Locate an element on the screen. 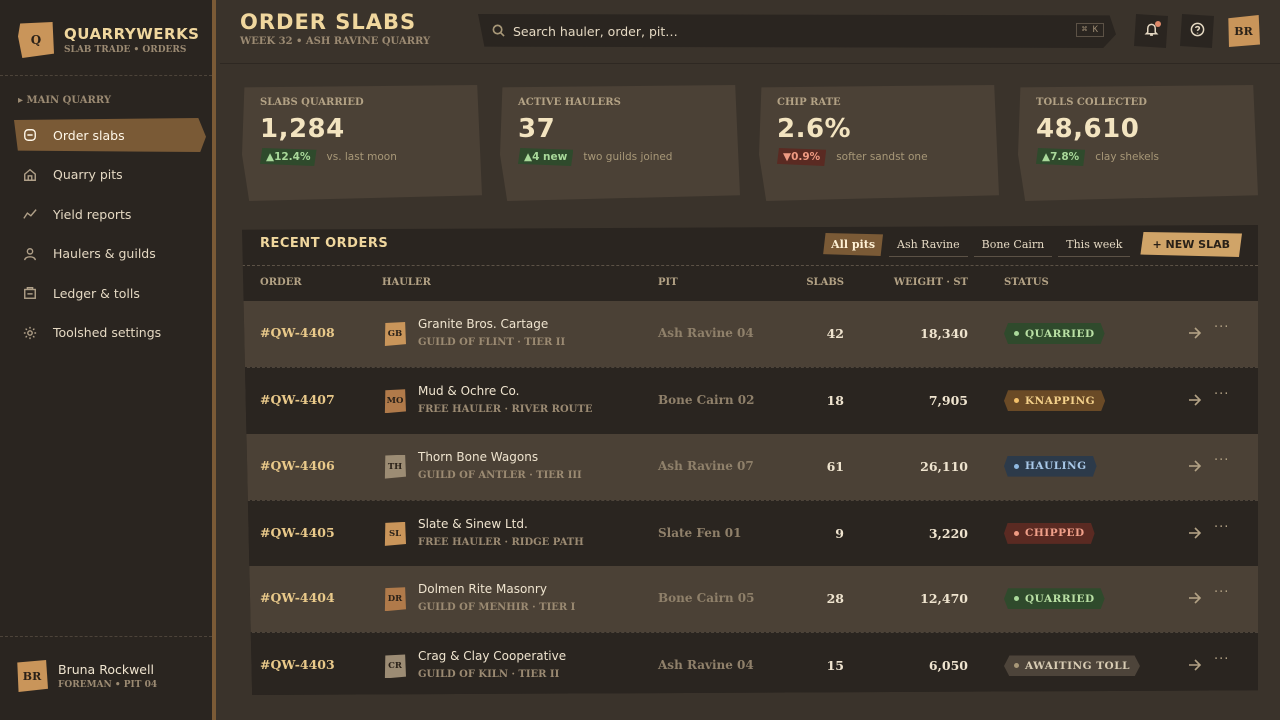 Image resolution: width=1280 pixels, height=720 pixels. filter-ash-ravine: Ash Ravine is located at coordinates (928, 245).